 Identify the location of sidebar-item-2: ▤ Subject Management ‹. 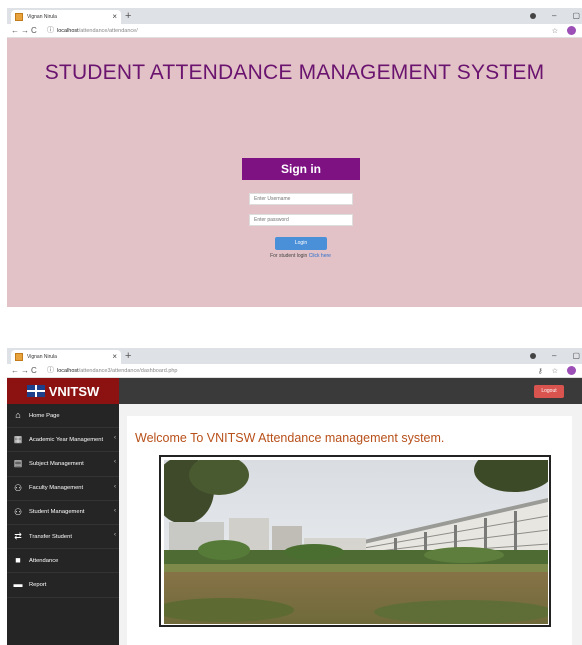
(63, 464).